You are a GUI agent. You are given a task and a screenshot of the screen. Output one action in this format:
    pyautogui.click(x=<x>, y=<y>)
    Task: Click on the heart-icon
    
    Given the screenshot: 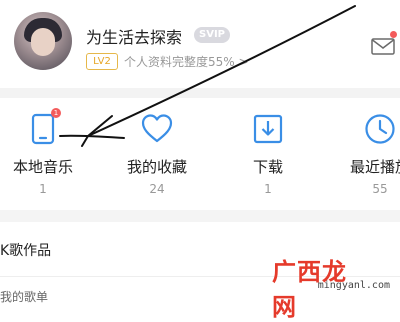 What is the action you would take?
    pyautogui.click(x=157, y=128)
    